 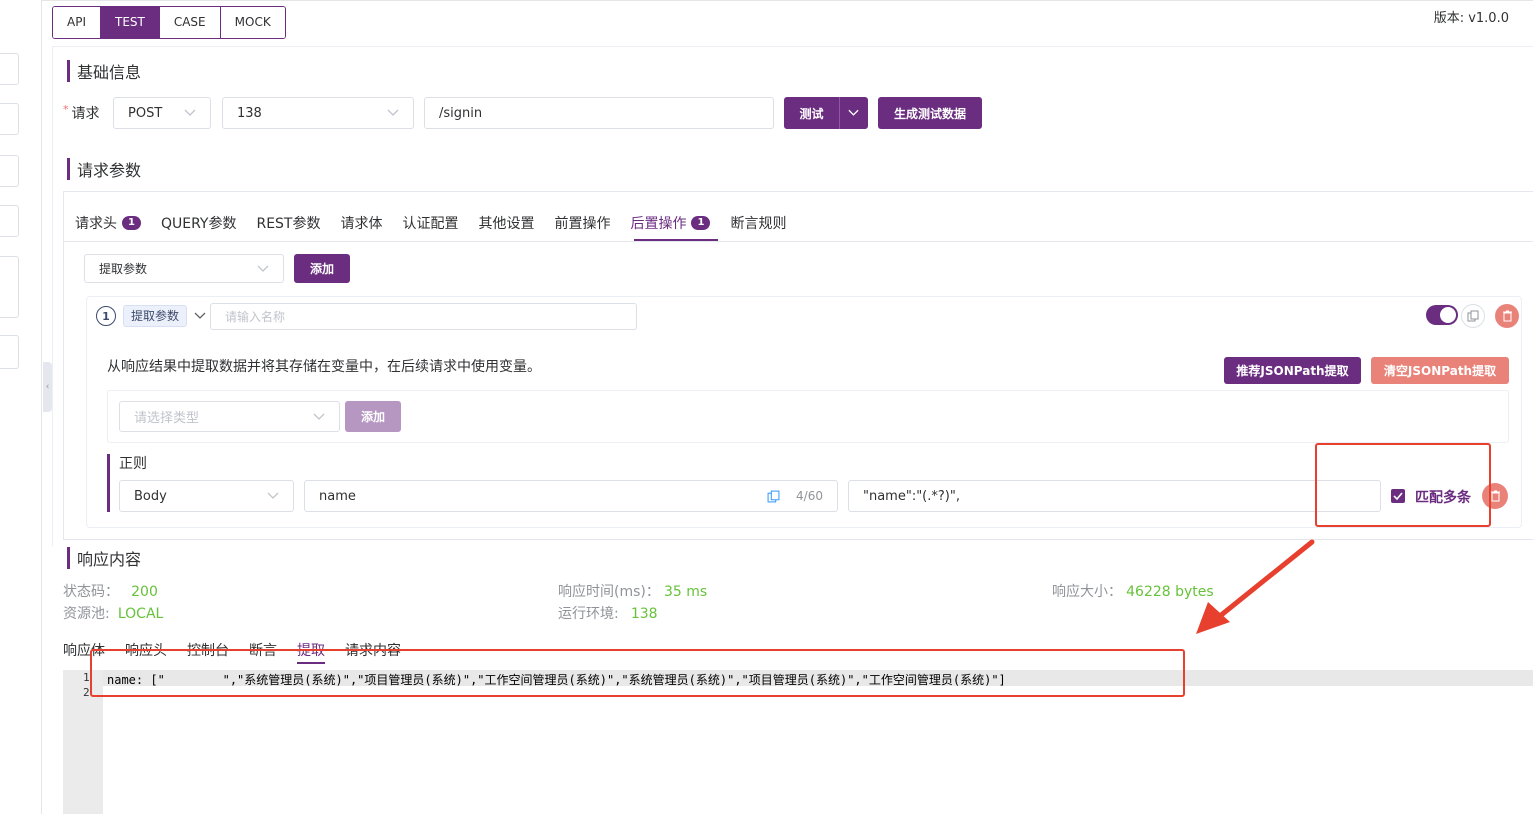 I want to click on annotation-box-result, so click(x=637, y=673).